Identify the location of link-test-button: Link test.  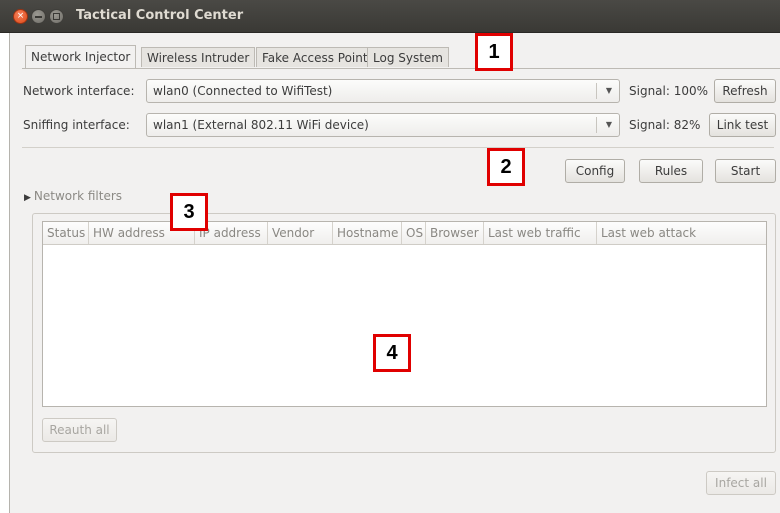
(742, 125).